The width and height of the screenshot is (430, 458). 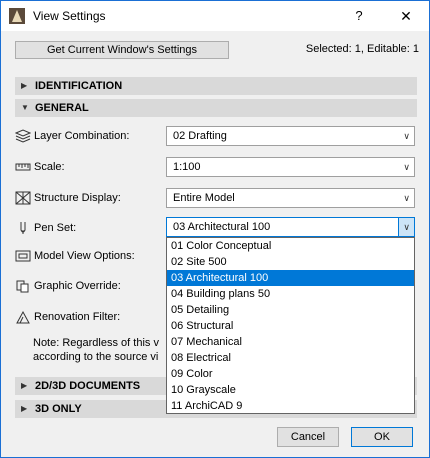 What do you see at coordinates (200, 136) in the screenshot?
I see `layer-combination-value: 02 Drafting` at bounding box center [200, 136].